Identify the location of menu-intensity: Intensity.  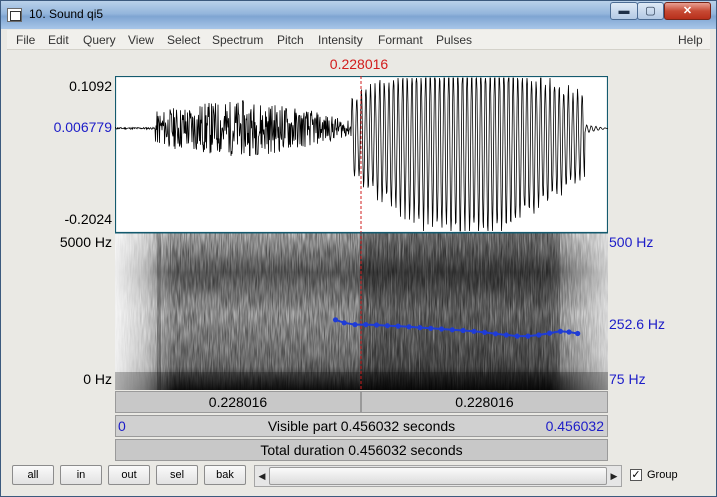
(340, 40).